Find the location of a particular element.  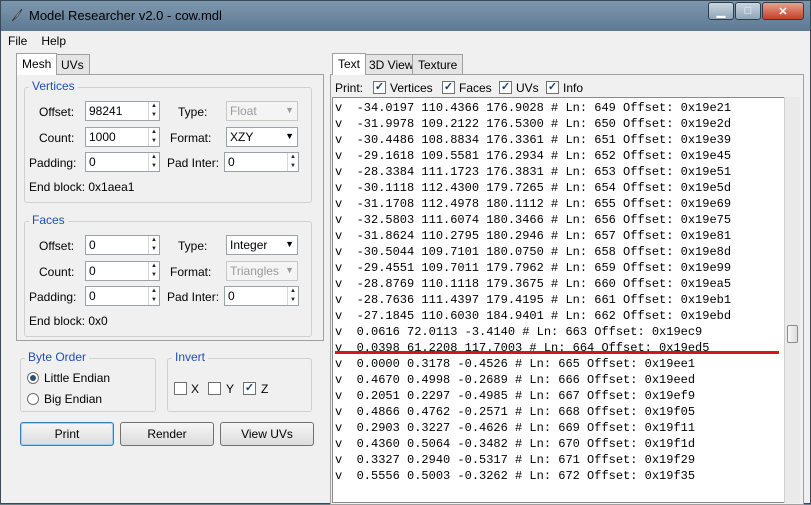

print-options-label: Print: is located at coordinates (349, 88).